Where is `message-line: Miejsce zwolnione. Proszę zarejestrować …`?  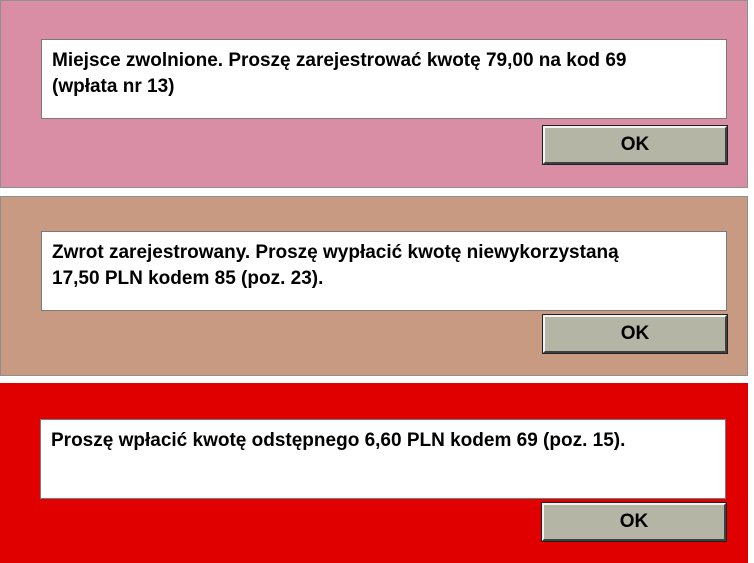 message-line: Miejsce zwolnione. Proszę zarejestrować … is located at coordinates (339, 60).